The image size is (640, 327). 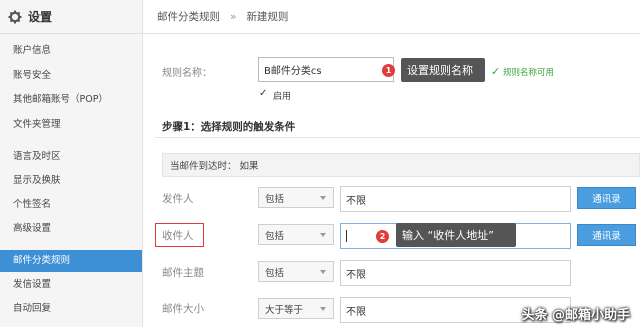 What do you see at coordinates (496, 71) in the screenshot?
I see `check-icon: ✓` at bounding box center [496, 71].